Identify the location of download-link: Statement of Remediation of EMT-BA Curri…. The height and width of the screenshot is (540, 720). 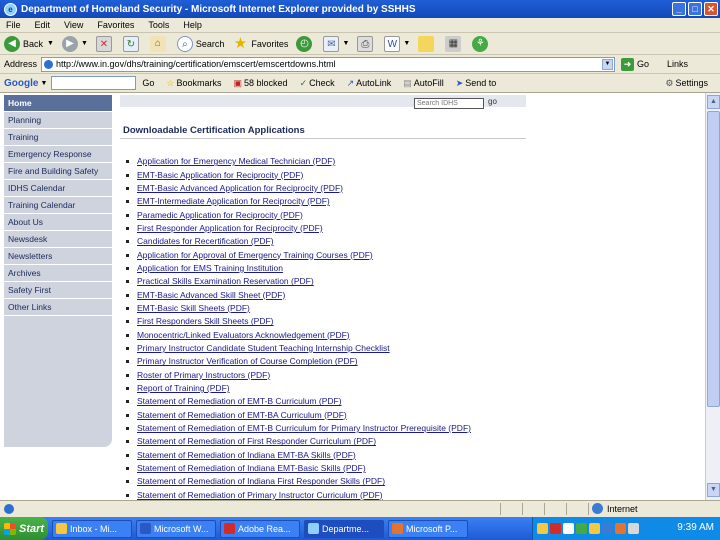
(242, 415).